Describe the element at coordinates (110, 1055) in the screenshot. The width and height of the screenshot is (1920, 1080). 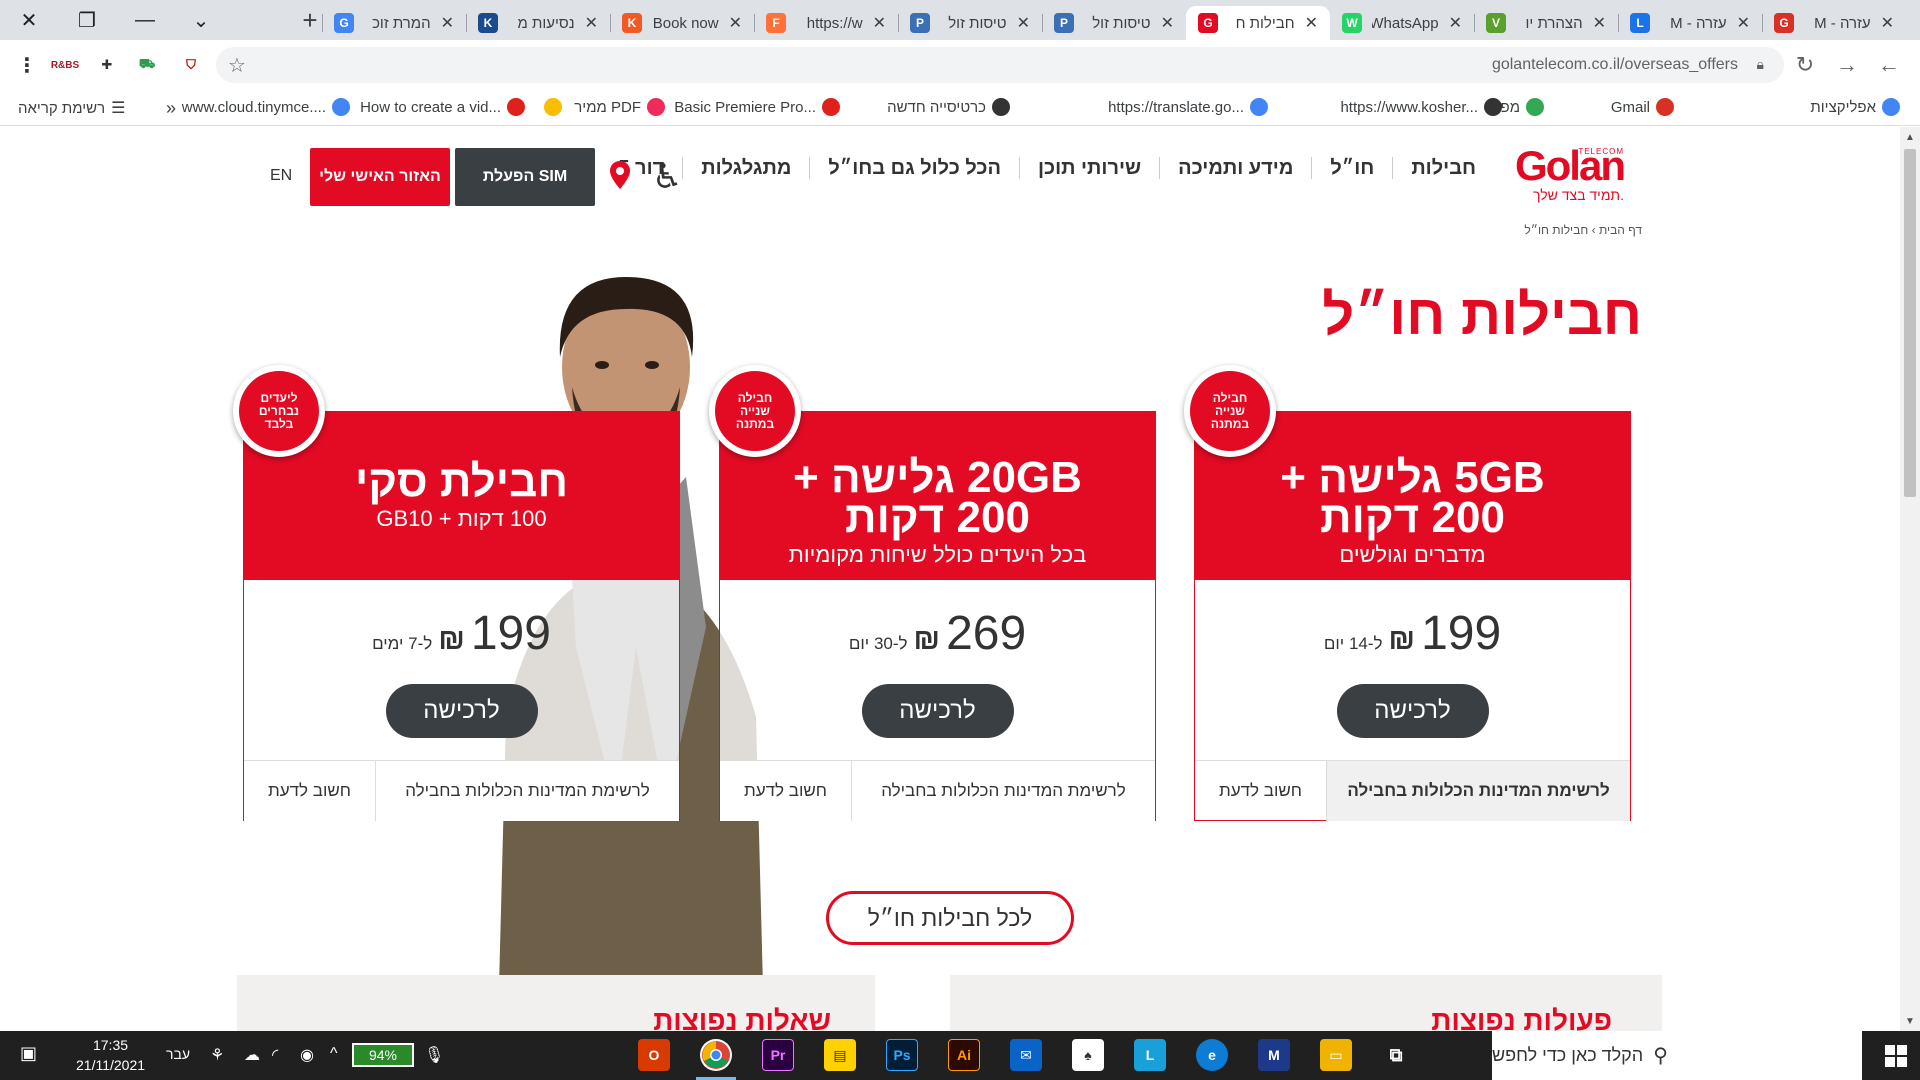
I see `clock: 17:35 21/11/2021` at that location.